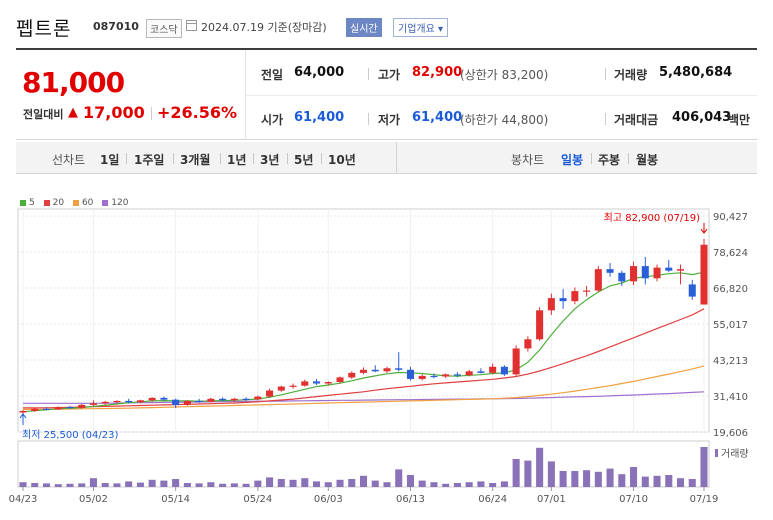  I want to click on realtime-button: 실시간, so click(364, 27).